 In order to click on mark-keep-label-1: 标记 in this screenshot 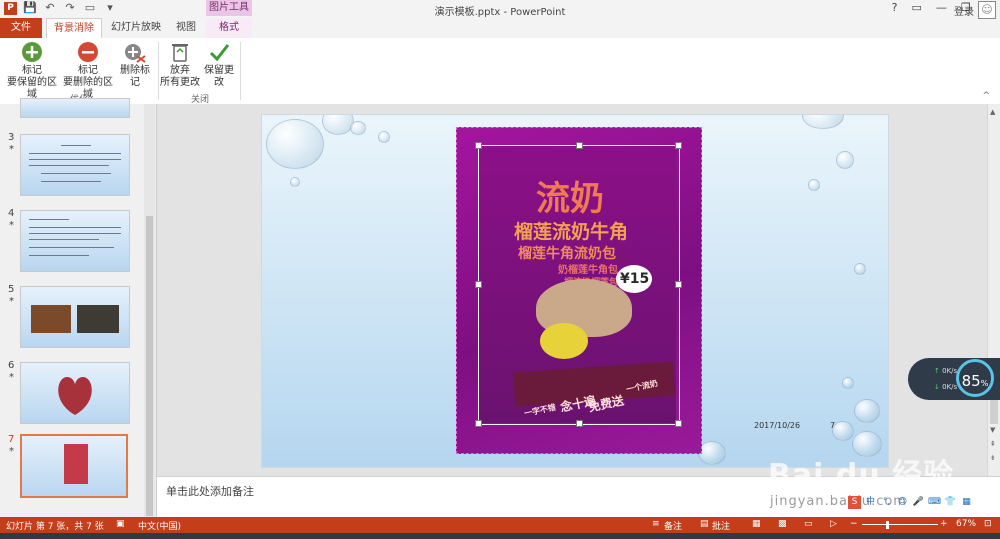, I will do `click(32, 70)`.